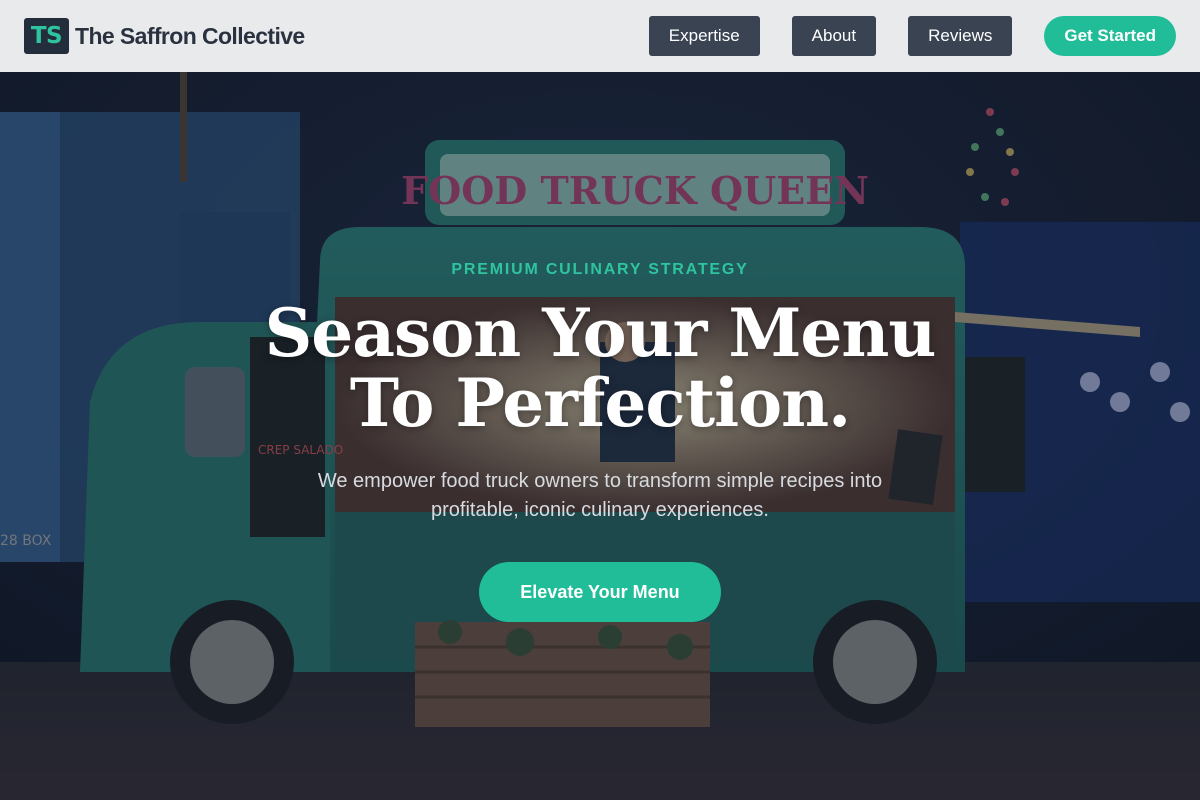 The image size is (1200, 800). I want to click on brand: TS The Saffron Collective, so click(164, 36).